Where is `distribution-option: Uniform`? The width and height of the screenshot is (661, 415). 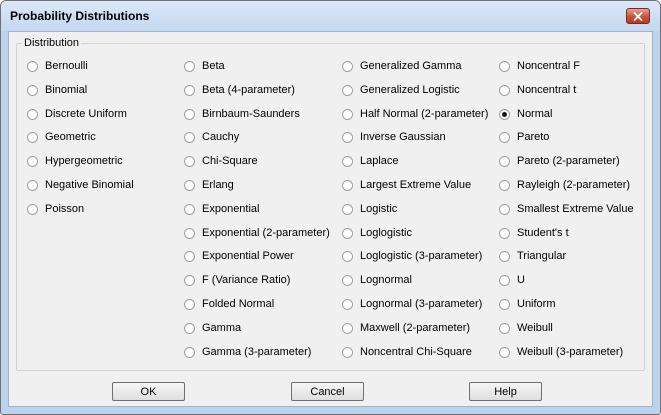 distribution-option: Uniform is located at coordinates (527, 304).